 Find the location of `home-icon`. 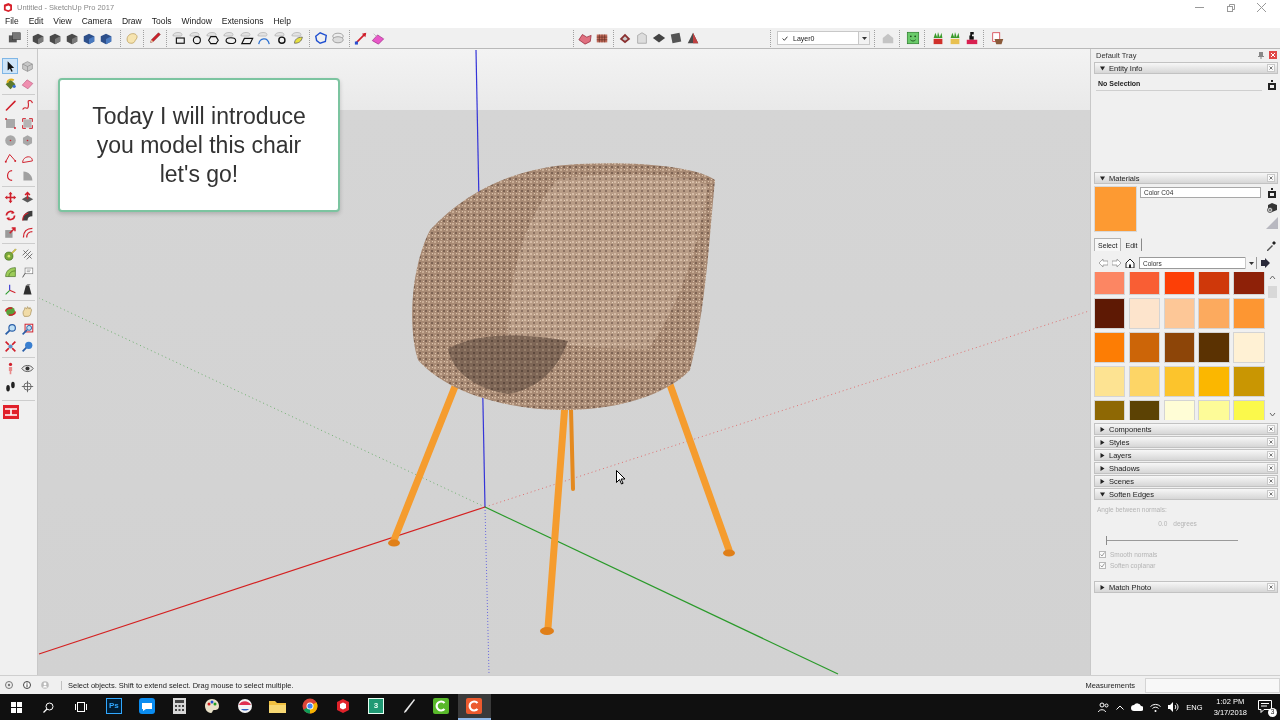

home-icon is located at coordinates (1130, 263).